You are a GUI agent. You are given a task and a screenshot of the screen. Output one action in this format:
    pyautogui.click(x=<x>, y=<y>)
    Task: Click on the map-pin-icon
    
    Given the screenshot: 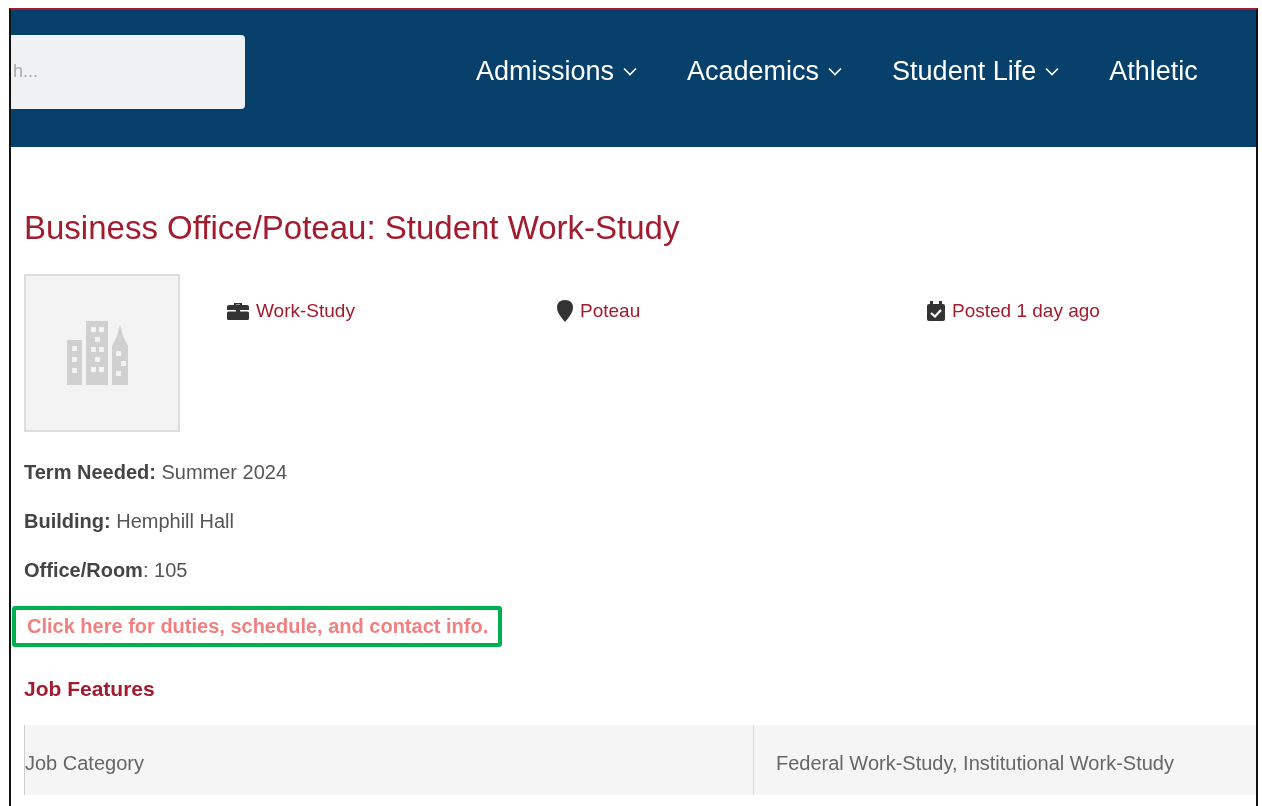 What is the action you would take?
    pyautogui.click(x=565, y=311)
    